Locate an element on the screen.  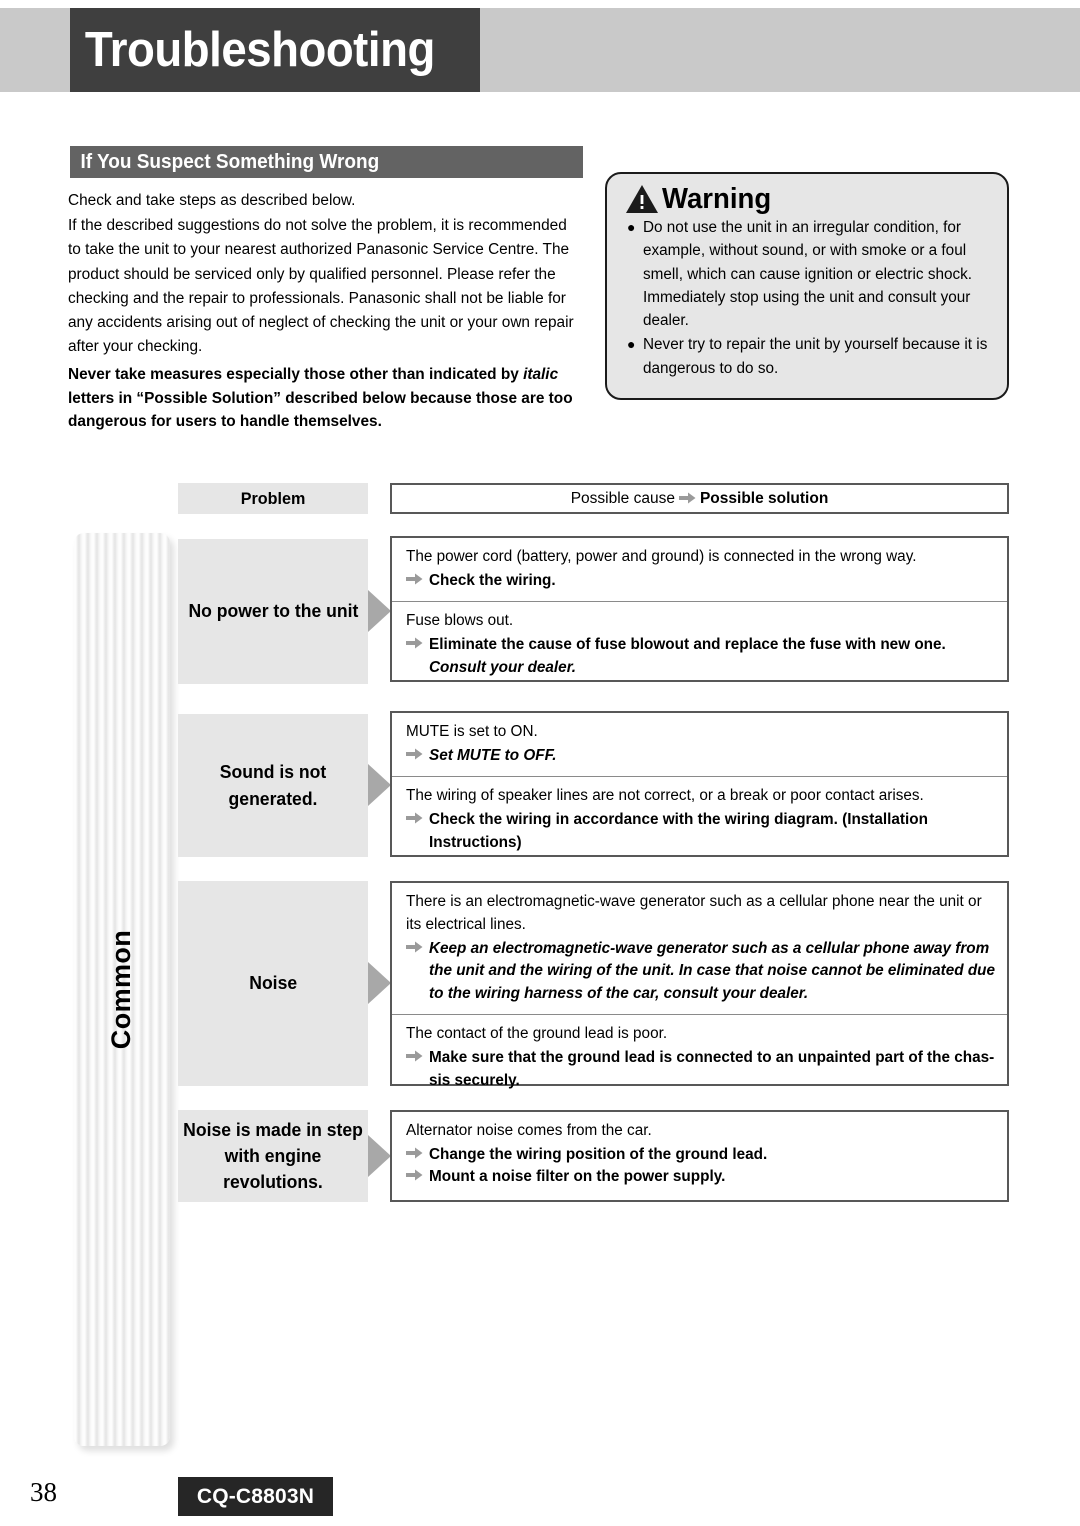
table-row: Sound is not generated. is located at coordinates (273, 785).